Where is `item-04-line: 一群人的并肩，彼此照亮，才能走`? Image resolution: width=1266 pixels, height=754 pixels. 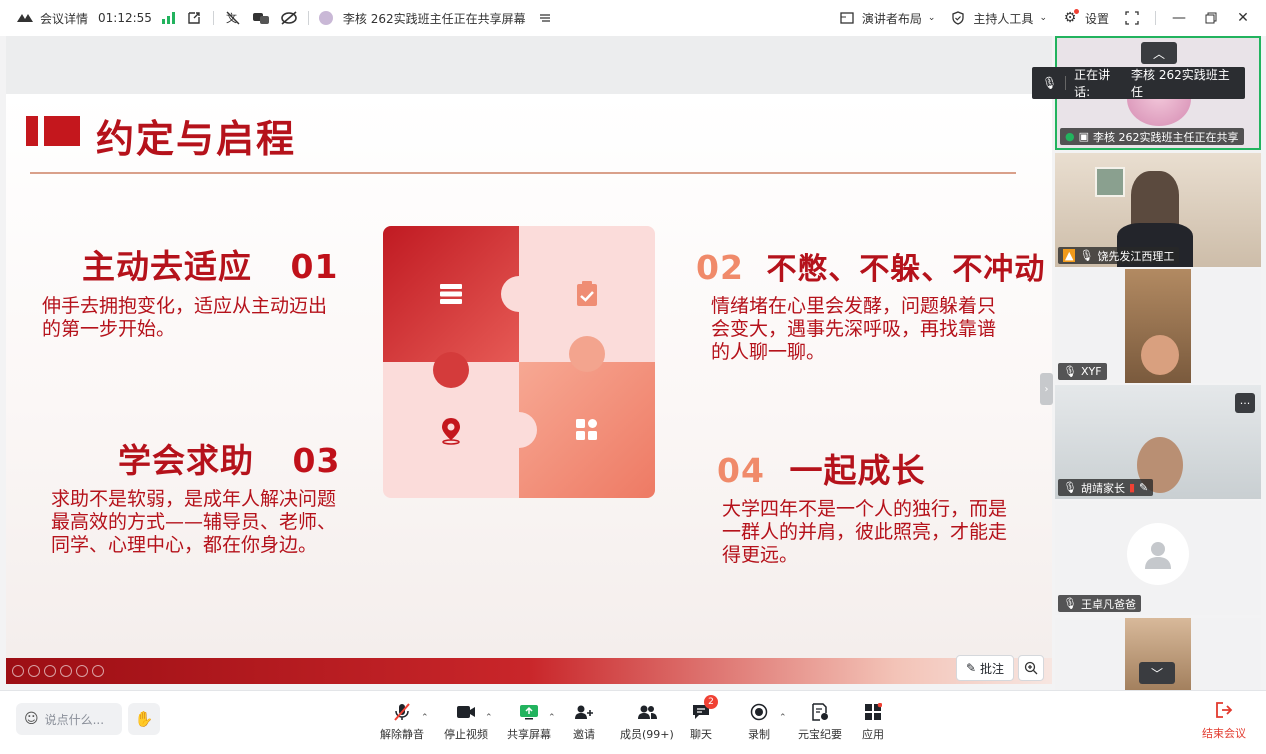 item-04-line: 一群人的并肩，彼此照亮，才能走 is located at coordinates (865, 532).